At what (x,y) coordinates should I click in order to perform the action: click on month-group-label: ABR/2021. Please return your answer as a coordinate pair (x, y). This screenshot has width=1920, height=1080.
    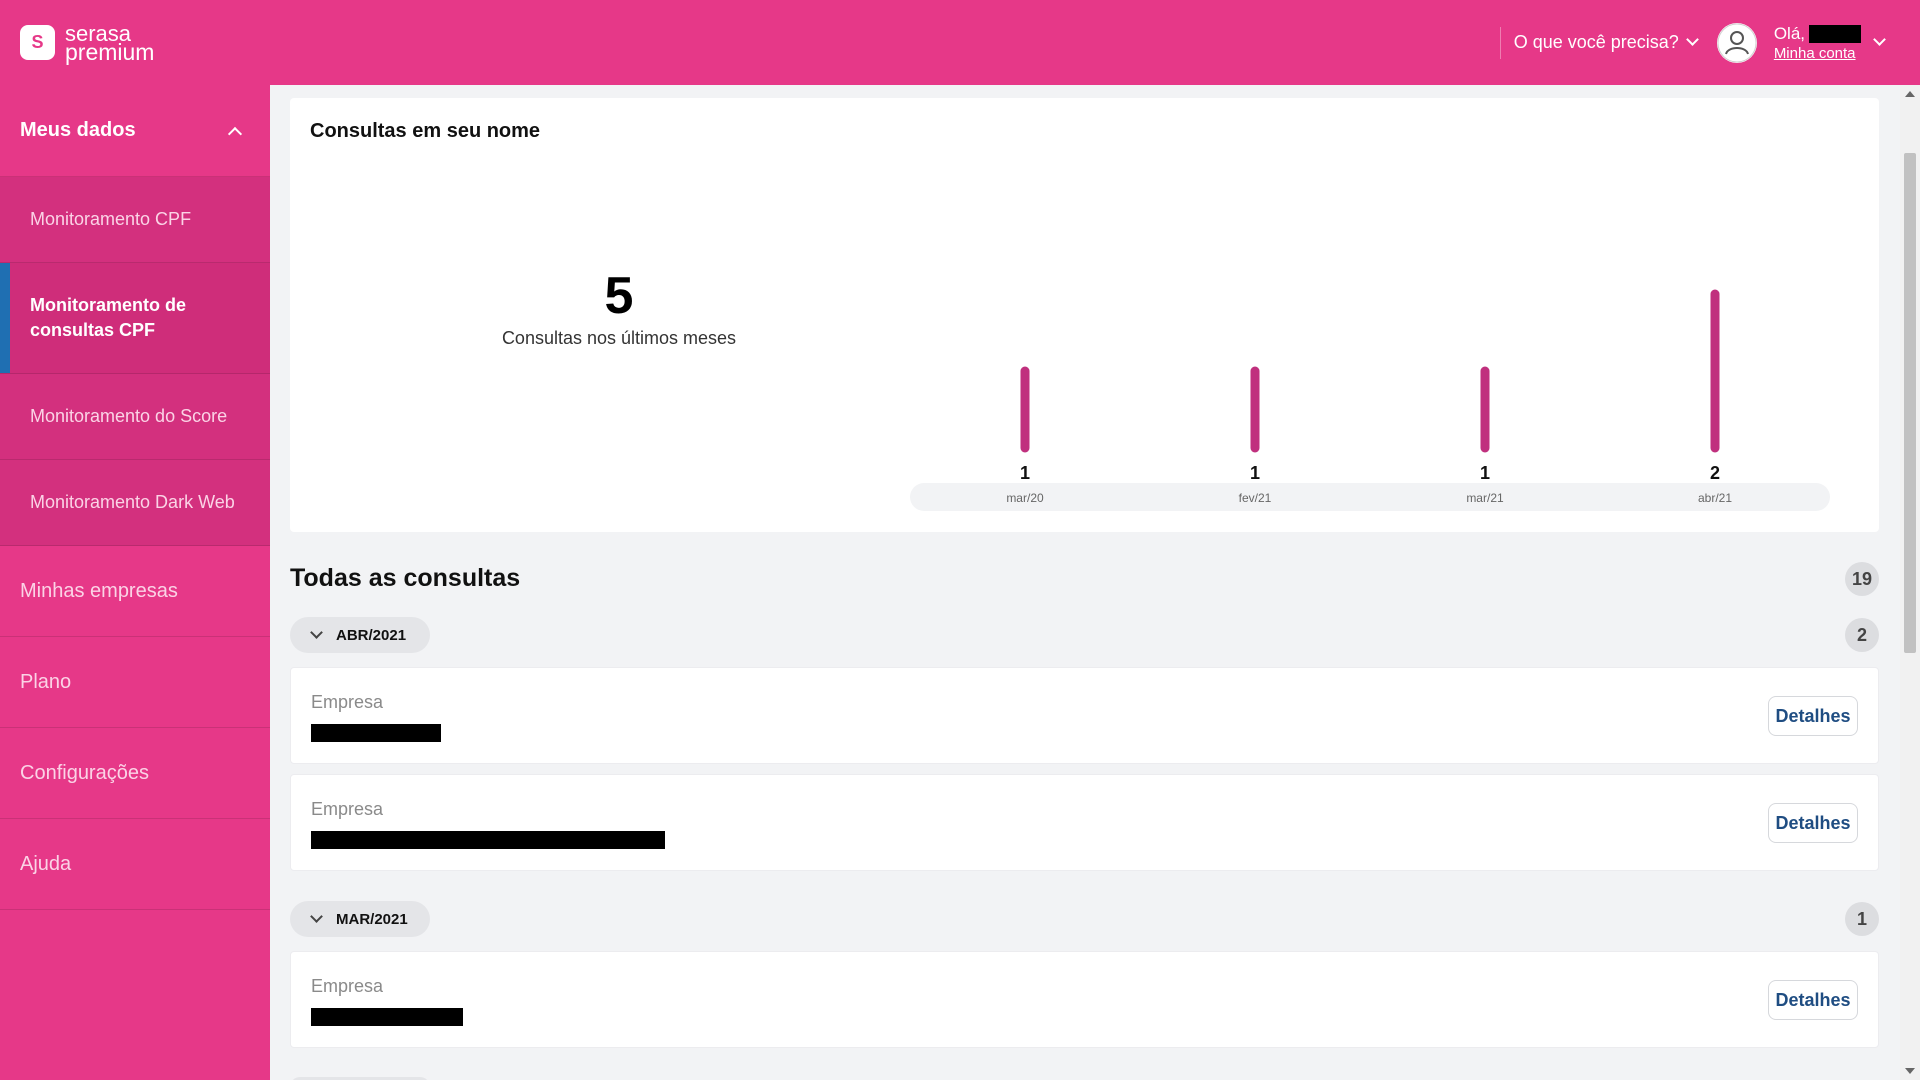
    Looking at the image, I should click on (371, 635).